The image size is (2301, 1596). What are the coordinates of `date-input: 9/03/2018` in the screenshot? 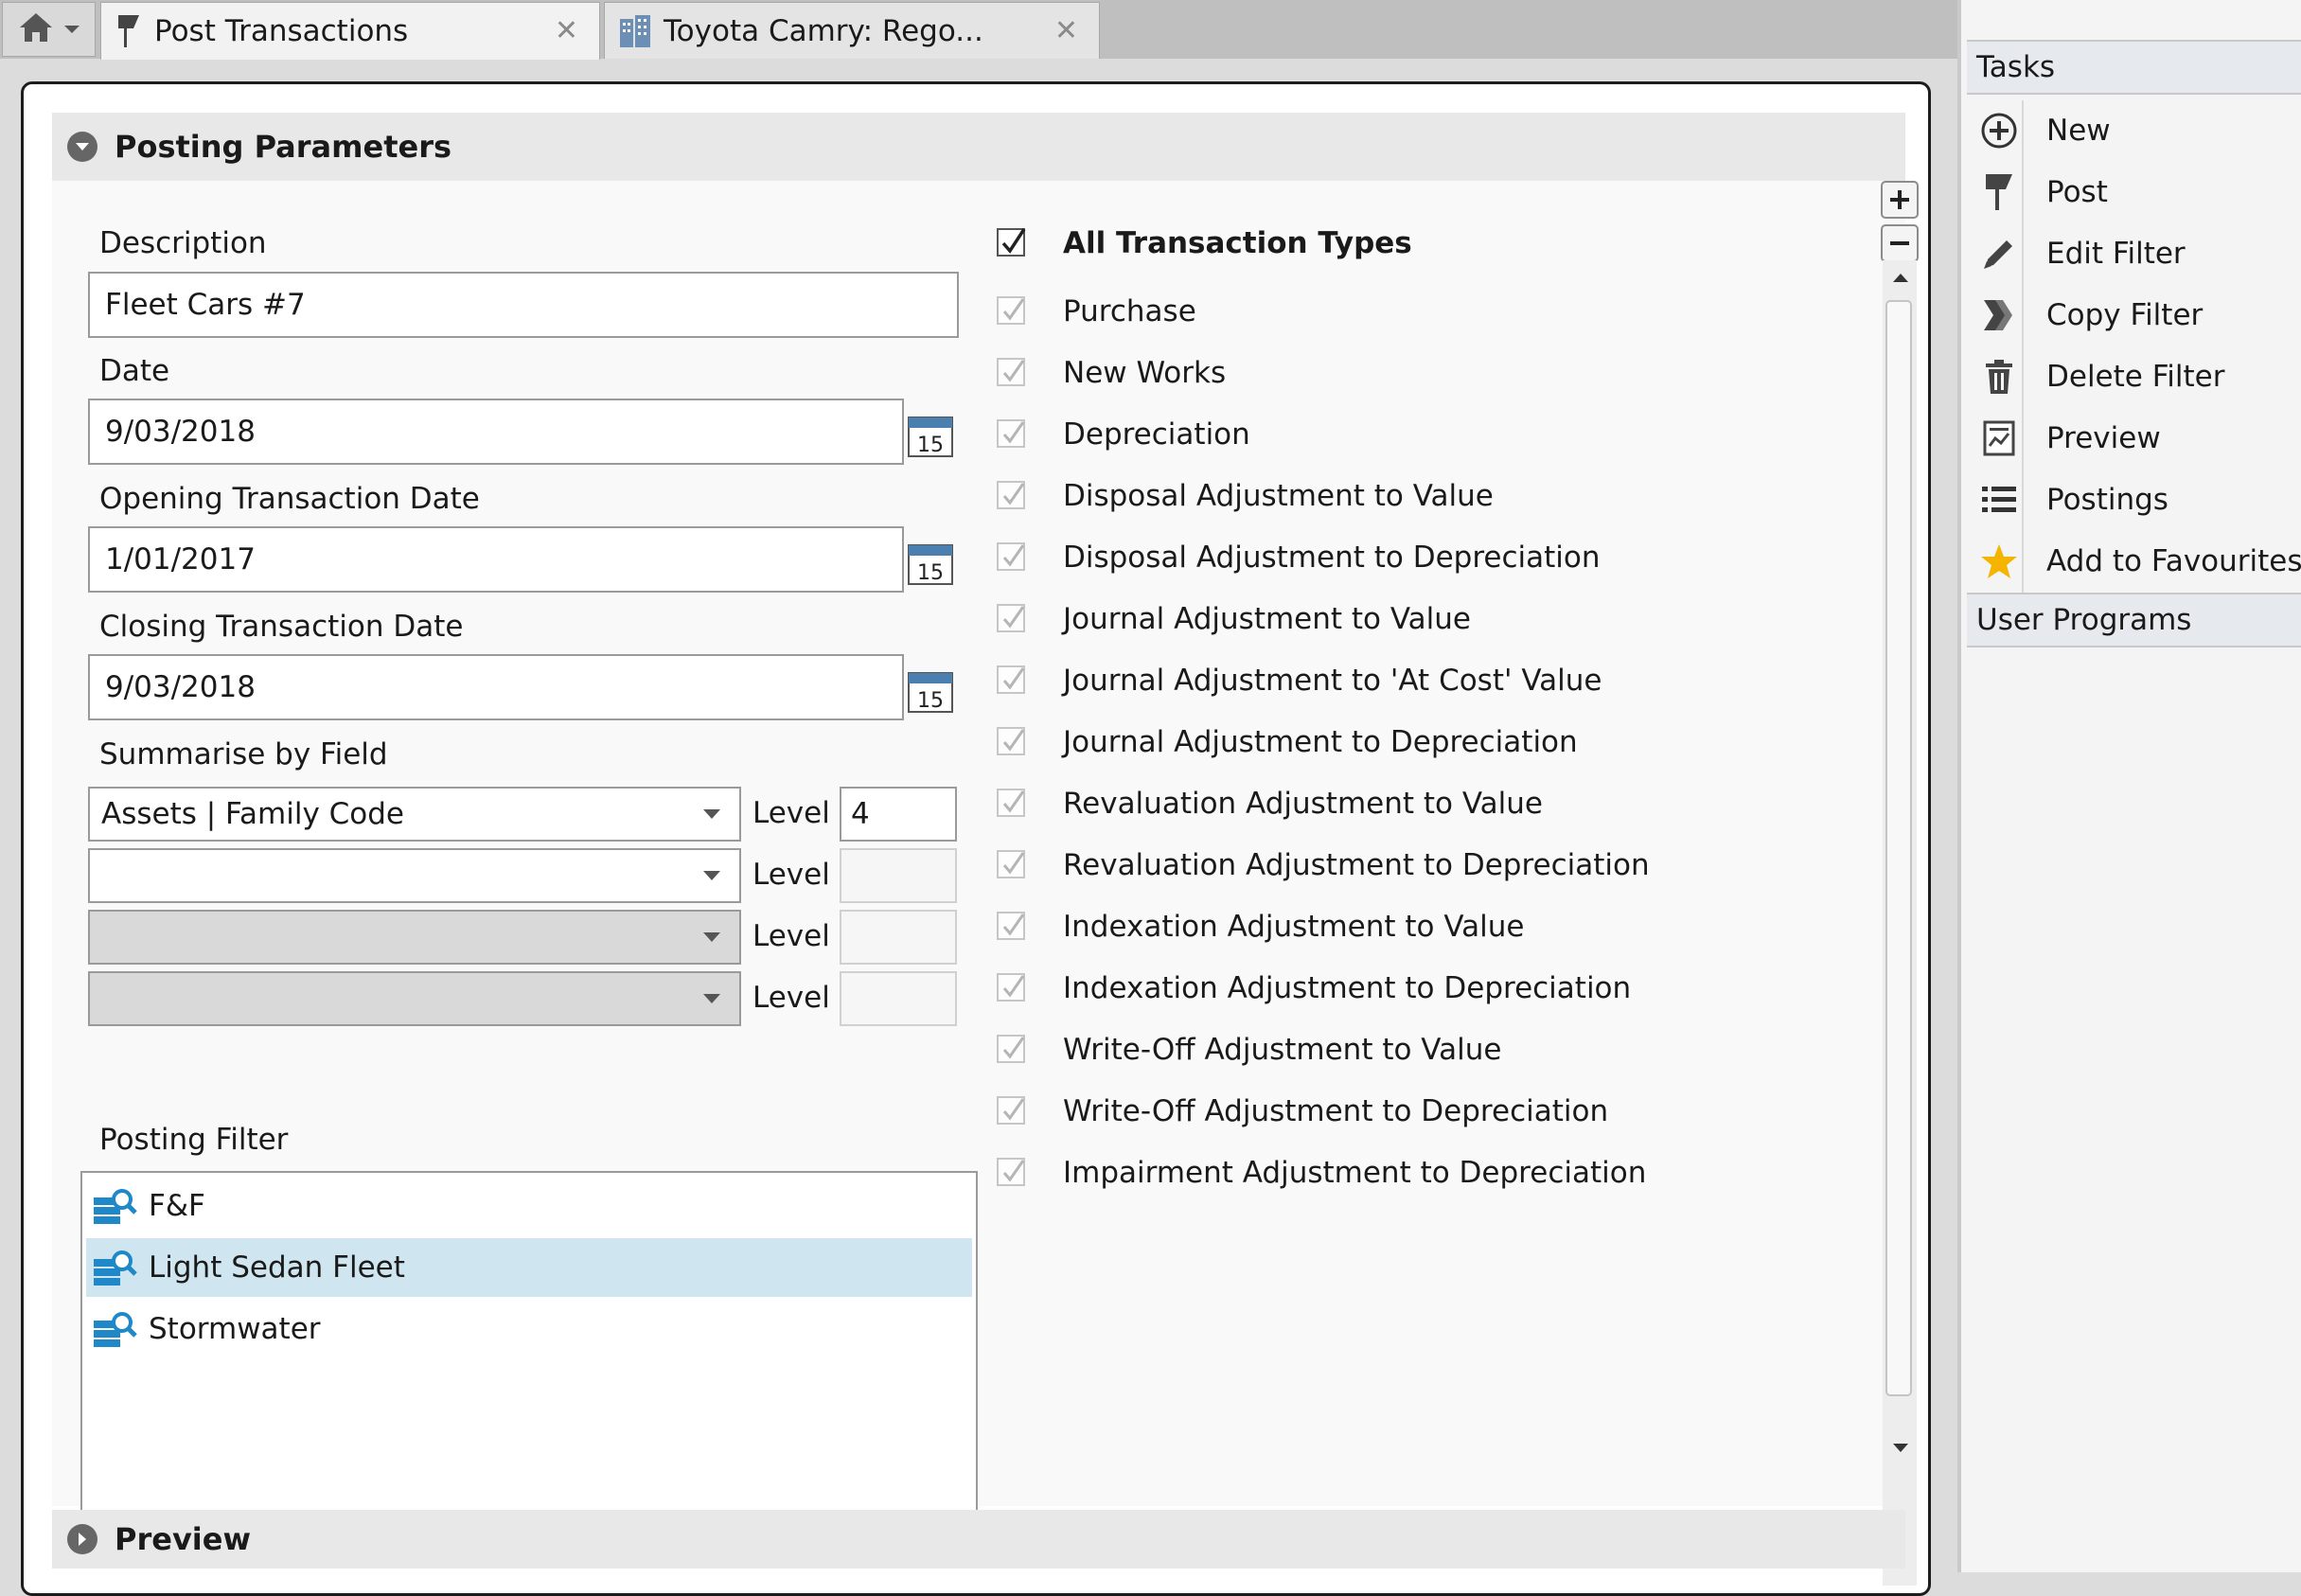 It's located at (496, 432).